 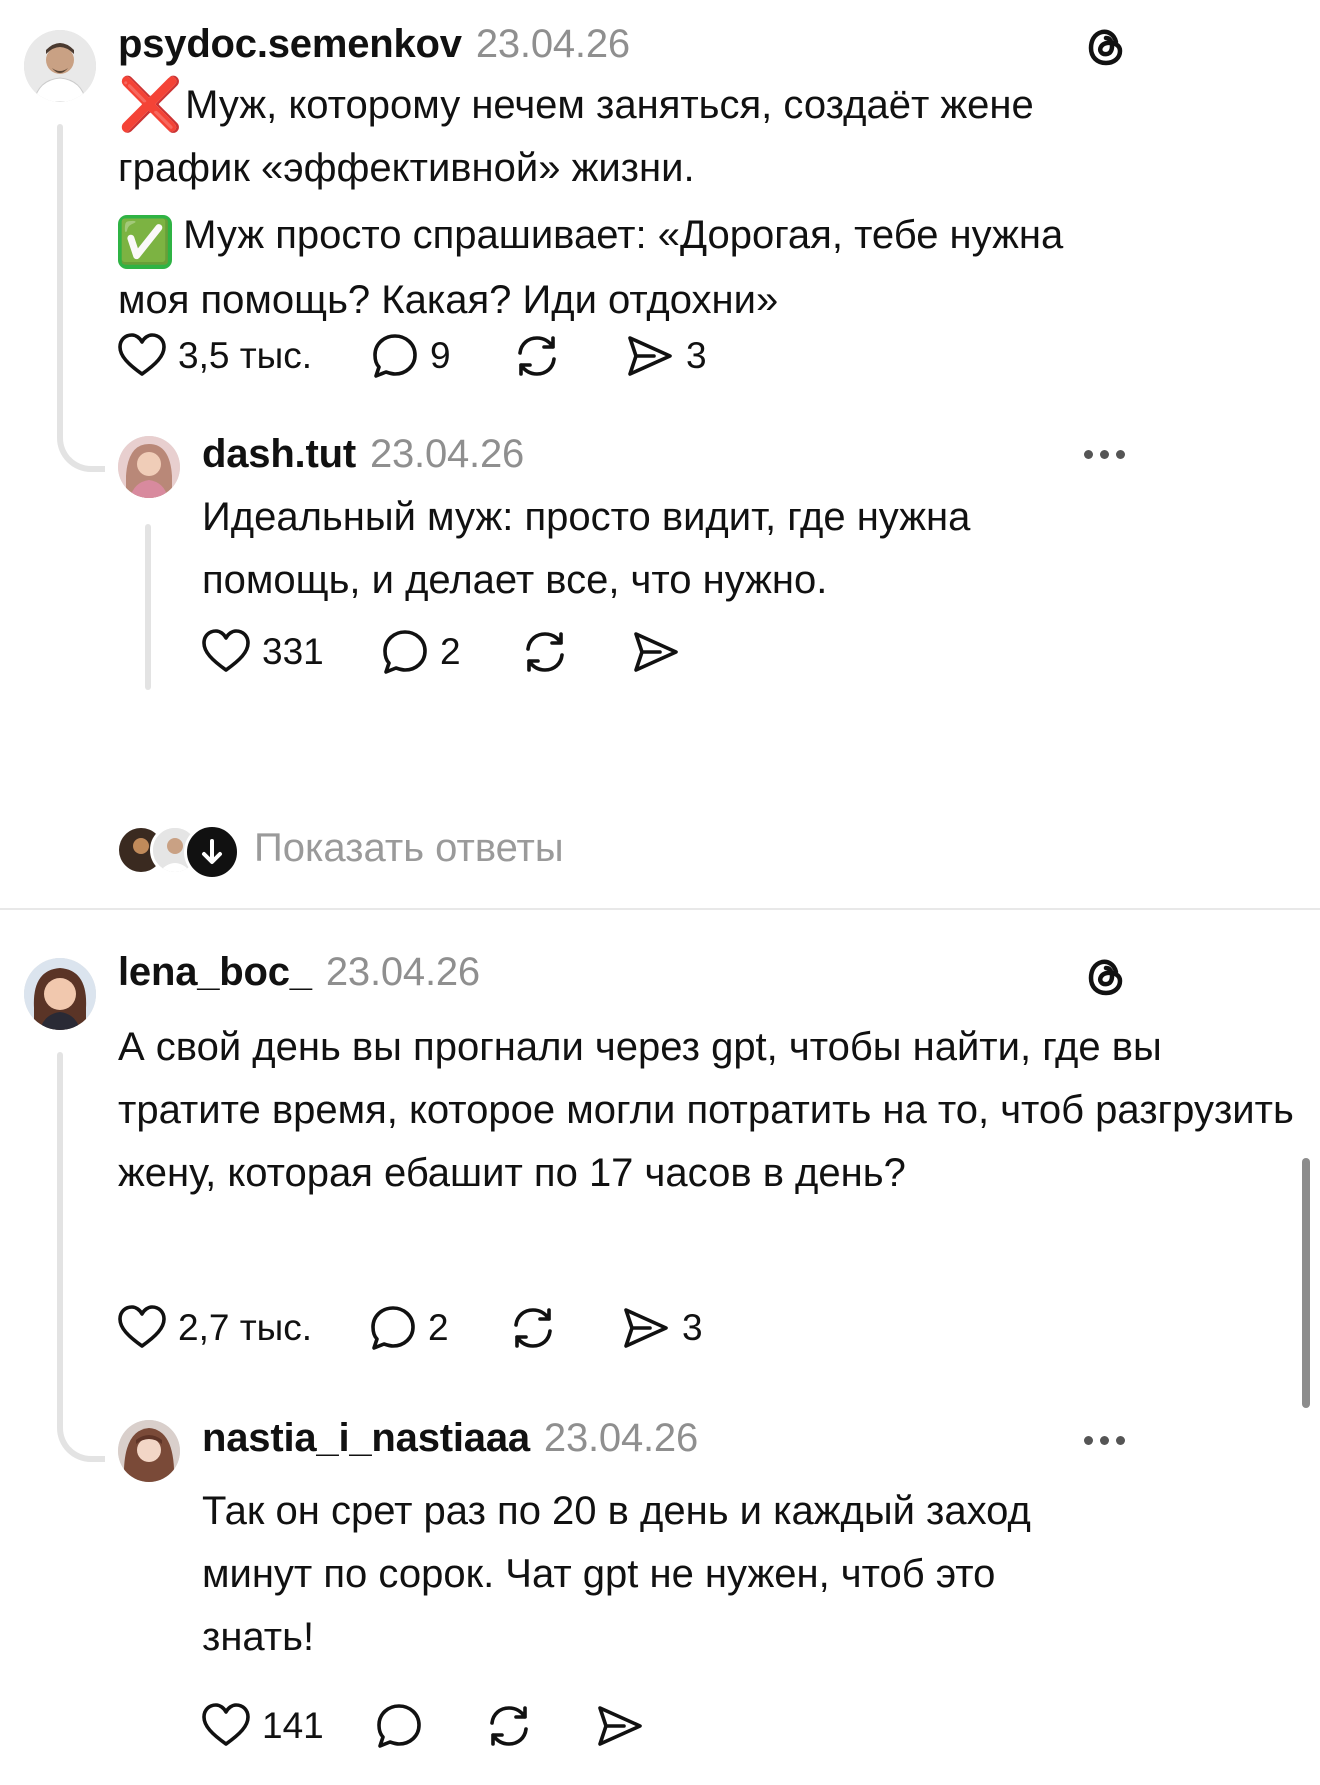 I want to click on username: lena_boc_, so click(x=215, y=972).